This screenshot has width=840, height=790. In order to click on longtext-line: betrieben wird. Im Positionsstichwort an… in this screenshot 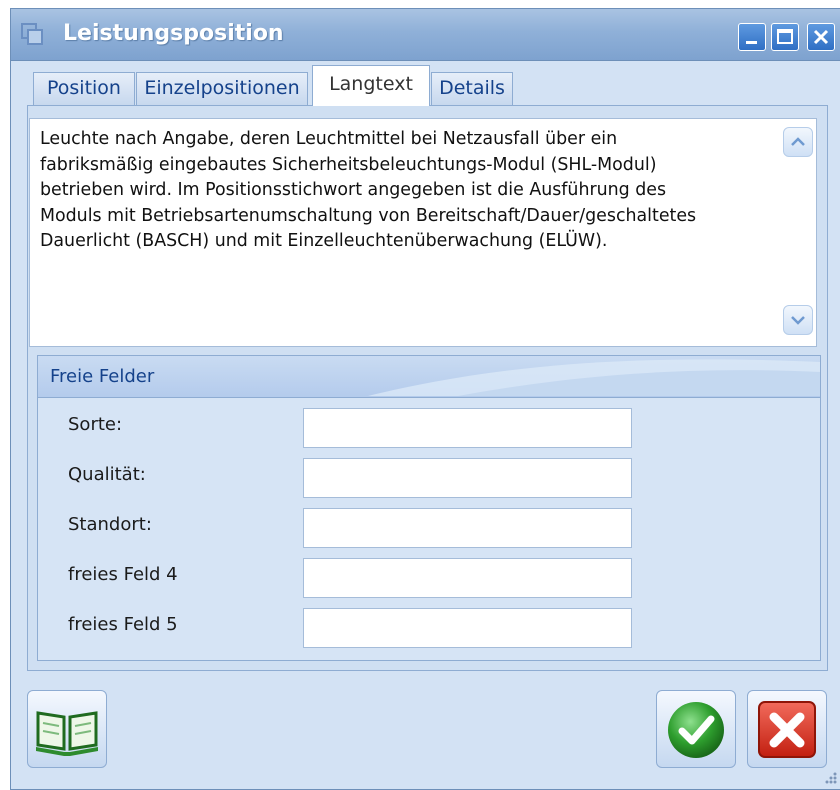, I will do `click(353, 190)`.